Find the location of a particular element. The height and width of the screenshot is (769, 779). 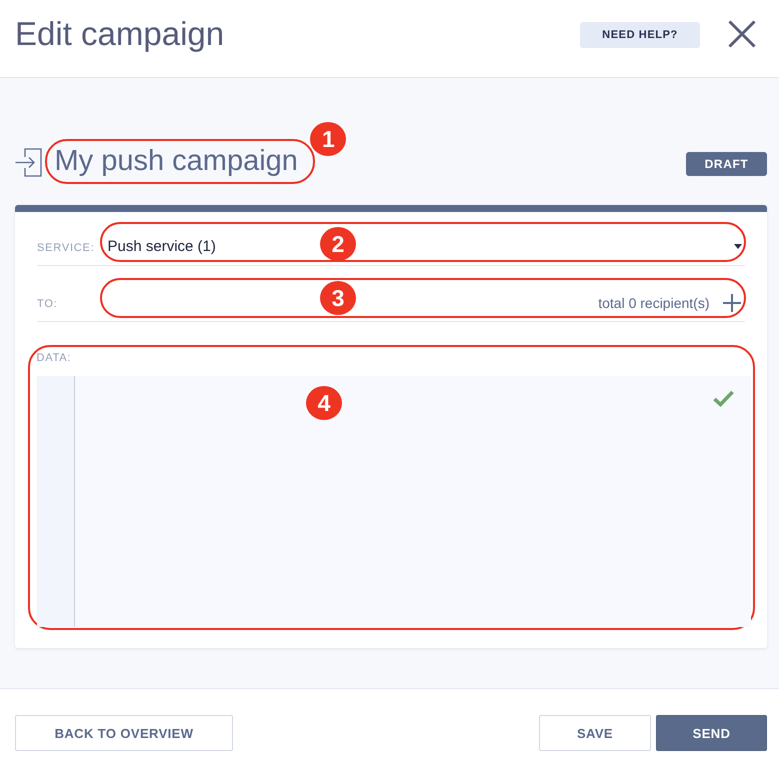

dropdown-field: Push service (1) is located at coordinates (162, 247).